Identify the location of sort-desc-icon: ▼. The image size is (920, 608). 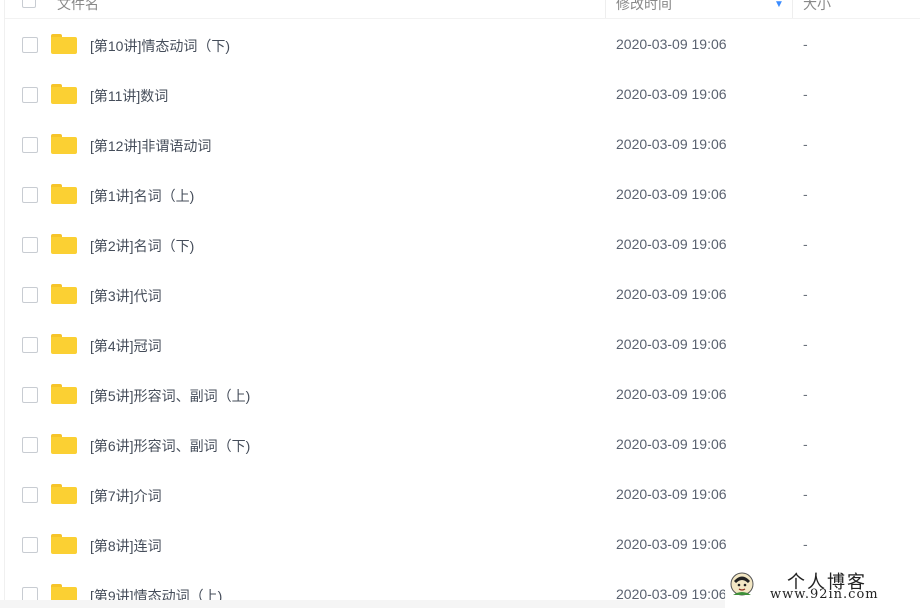
(779, 5).